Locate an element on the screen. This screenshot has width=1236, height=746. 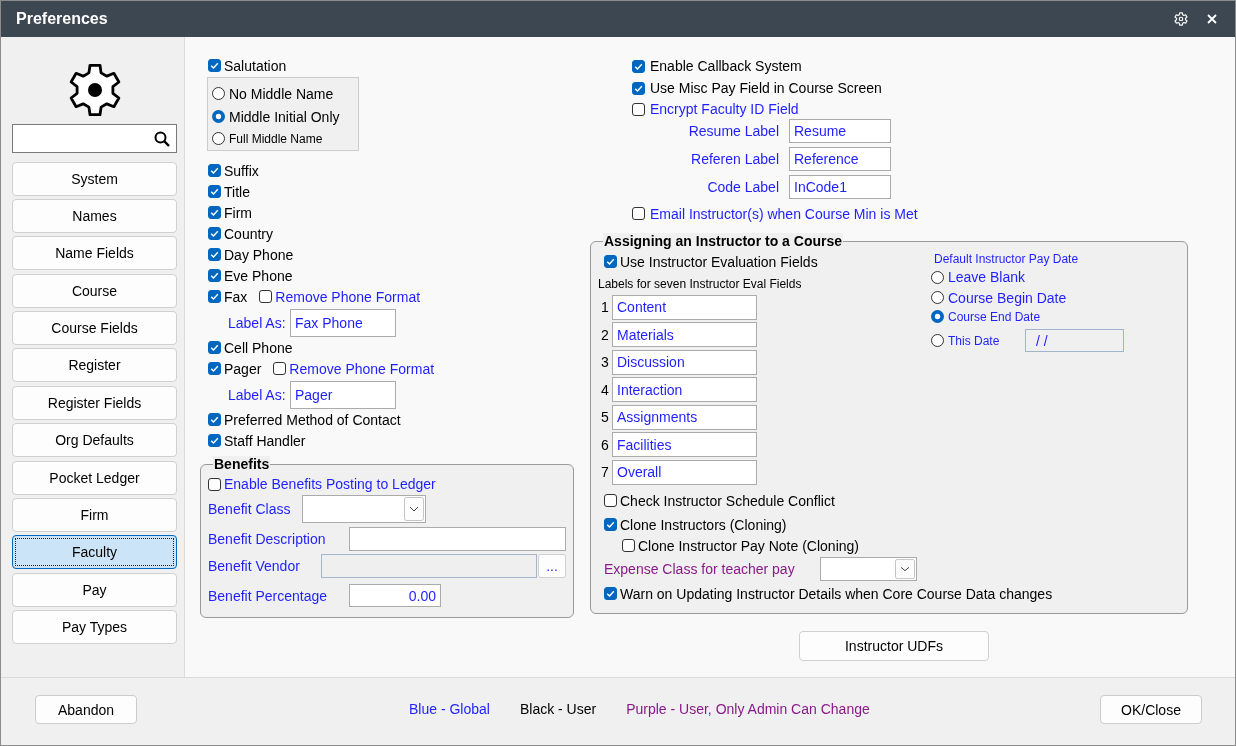
checkbox-label: Enable Callback System is located at coordinates (726, 66).